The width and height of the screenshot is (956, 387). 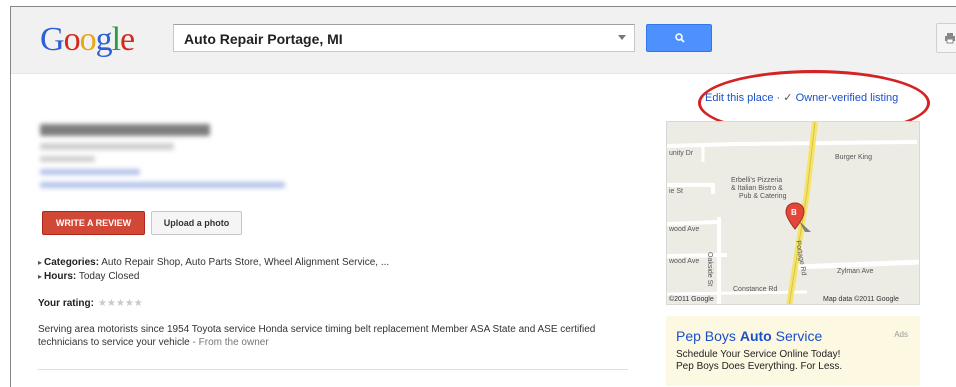 I want to click on map-marker-label: B, so click(x=794, y=212).